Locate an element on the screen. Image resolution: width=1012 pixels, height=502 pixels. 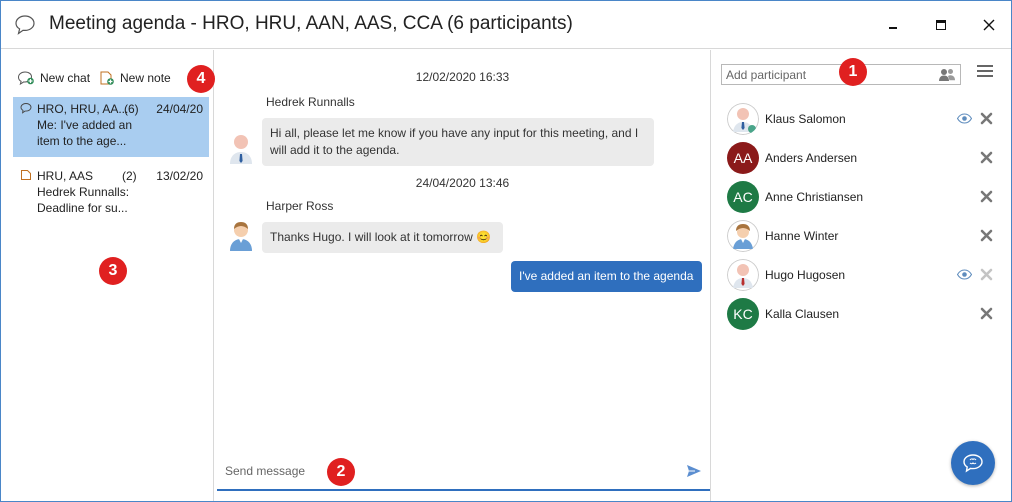
conversation-date: 24/04/20 is located at coordinates (179, 109).